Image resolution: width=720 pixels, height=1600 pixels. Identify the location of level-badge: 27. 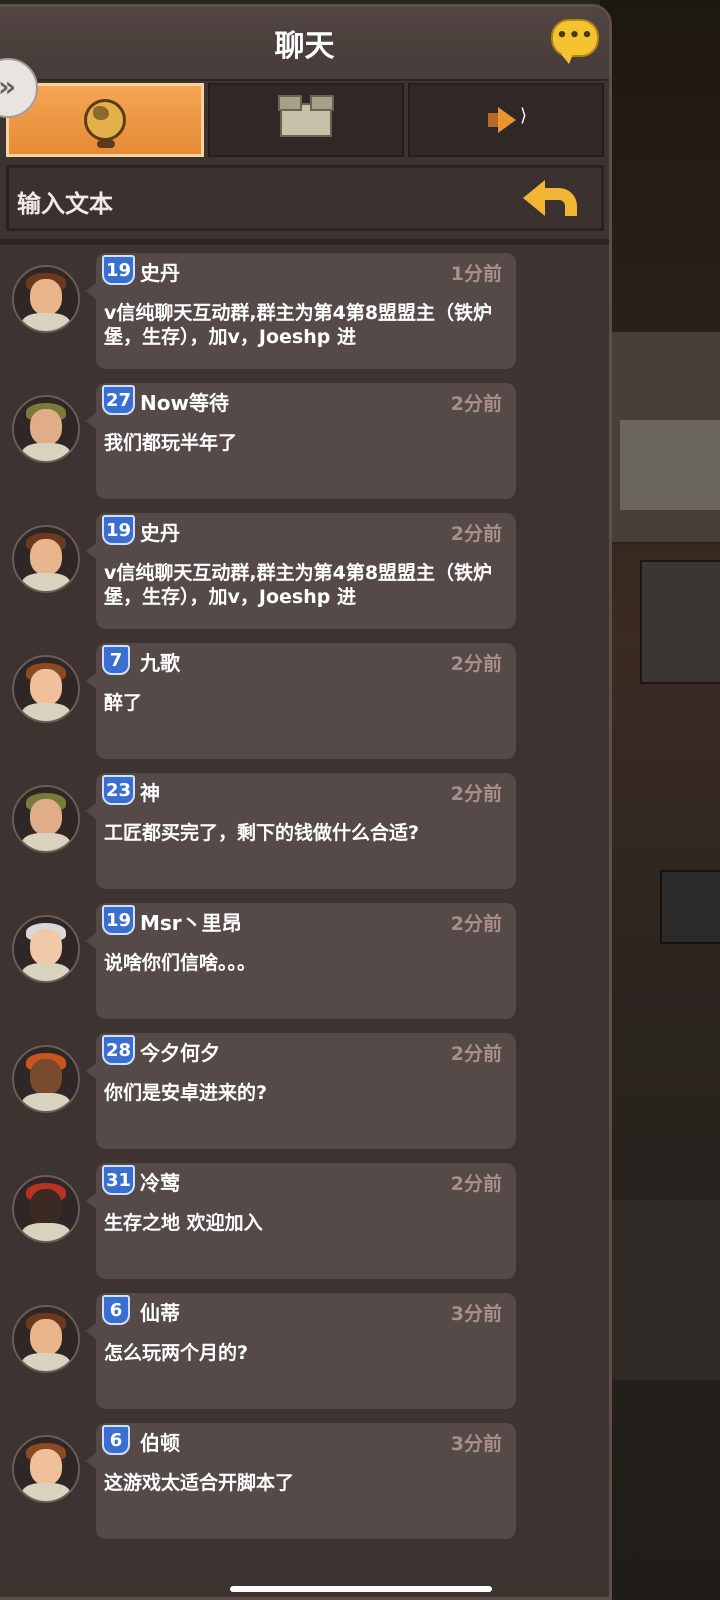
(119, 400).